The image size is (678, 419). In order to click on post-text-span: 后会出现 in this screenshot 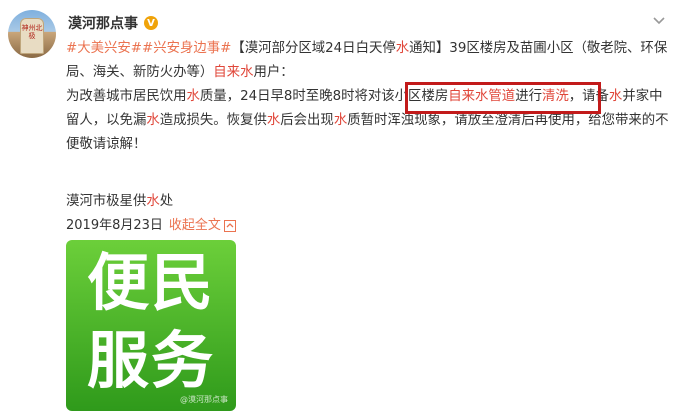, I will do `click(307, 120)`.